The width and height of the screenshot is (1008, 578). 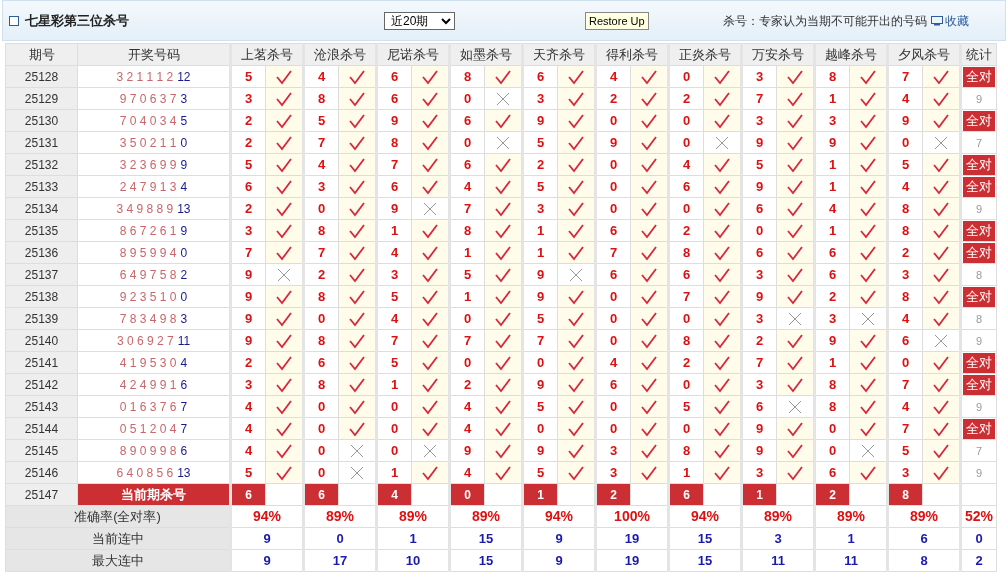 I want to click on square-icon, so click(x=14, y=20).